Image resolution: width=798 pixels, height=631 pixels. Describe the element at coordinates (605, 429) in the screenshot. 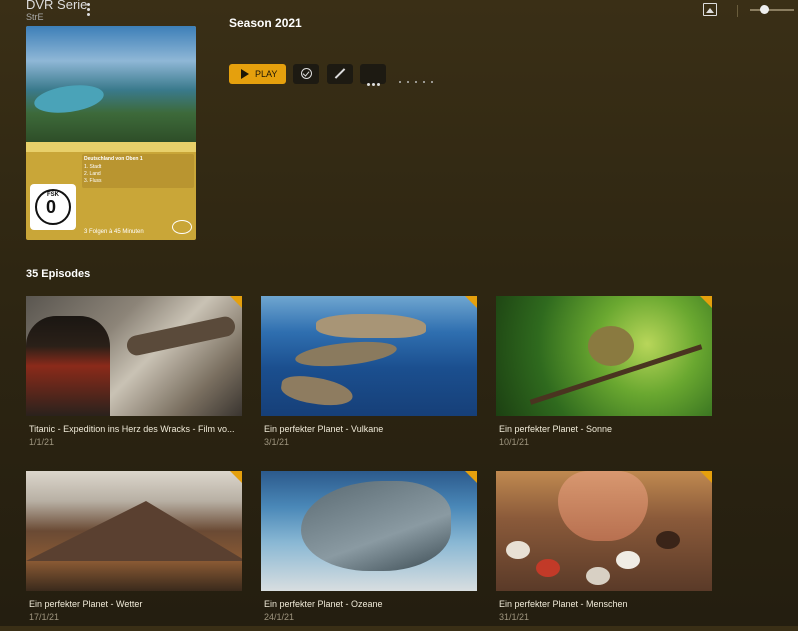

I see `episode-title: Ein perfekter Planet - Sonne` at that location.